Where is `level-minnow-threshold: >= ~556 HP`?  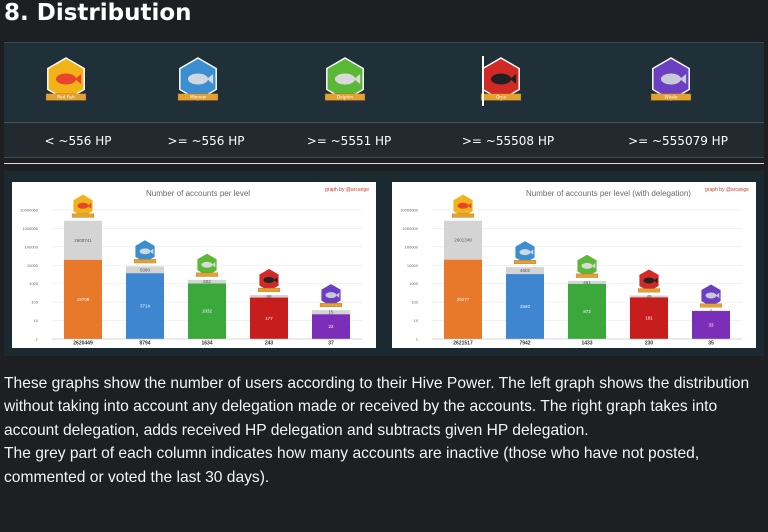 level-minnow-threshold: >= ~556 HP is located at coordinates (206, 141).